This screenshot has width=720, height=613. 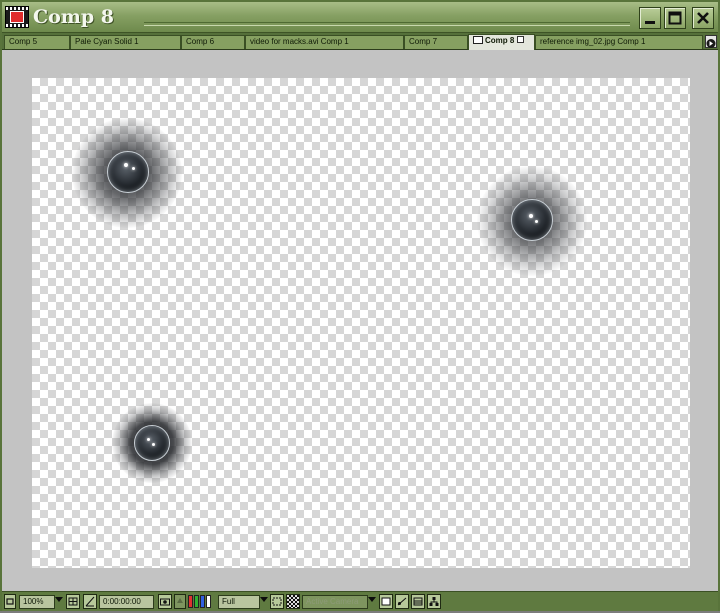 I want to click on show-snapshot-button, so click(x=180, y=601).